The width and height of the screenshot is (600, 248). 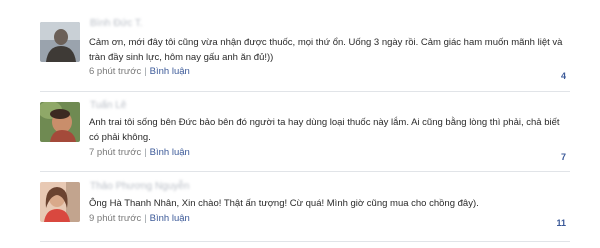 I want to click on comment-meta: 6 phút trước | Bình luận, so click(x=139, y=71).